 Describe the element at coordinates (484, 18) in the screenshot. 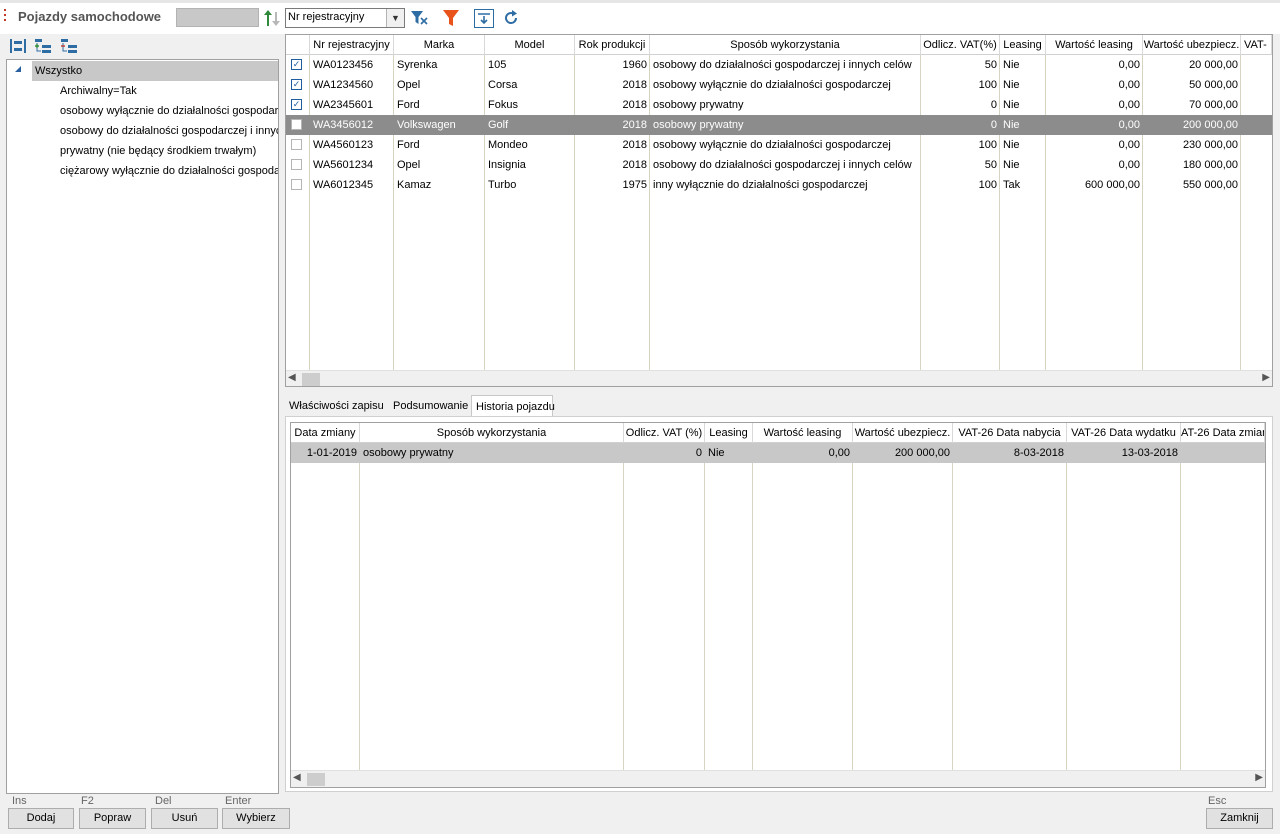

I see `export-icon` at that location.